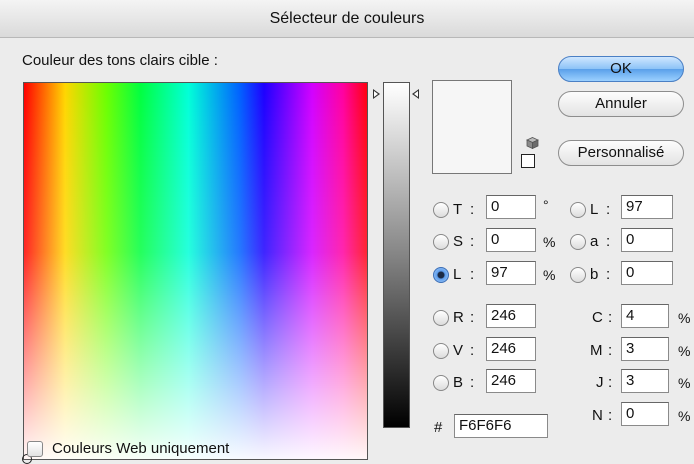  I want to click on lab-a-input: 0, so click(647, 240).